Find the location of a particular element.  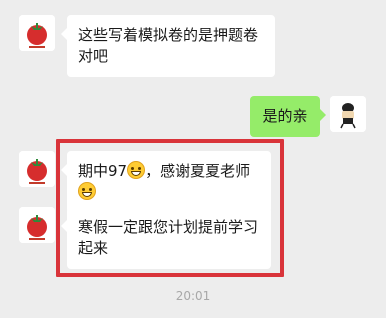

message-text: 是的亲 is located at coordinates (285, 116).